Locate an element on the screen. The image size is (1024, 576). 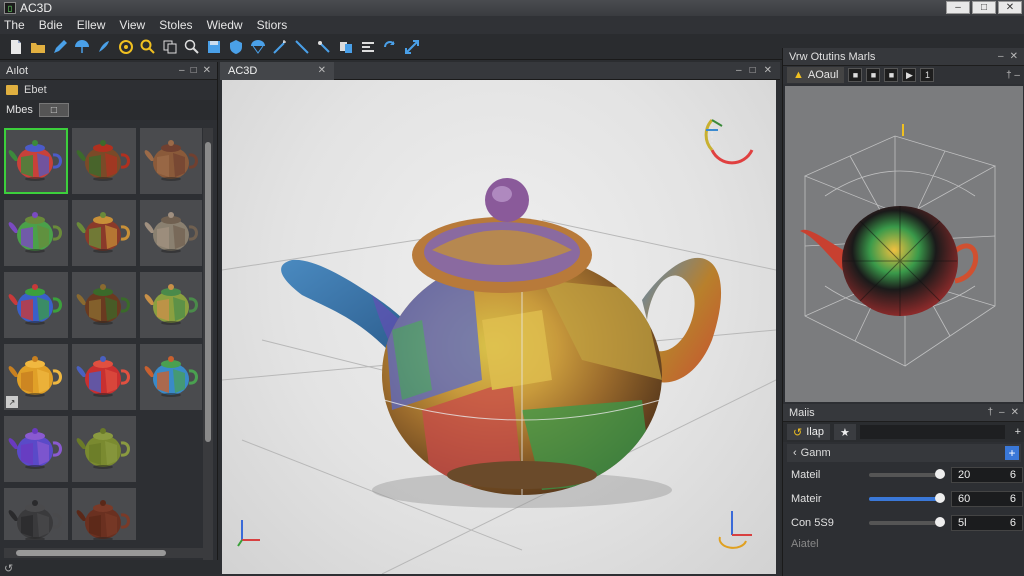
preview-mode-3-icon: ■ is located at coordinates (891, 75).